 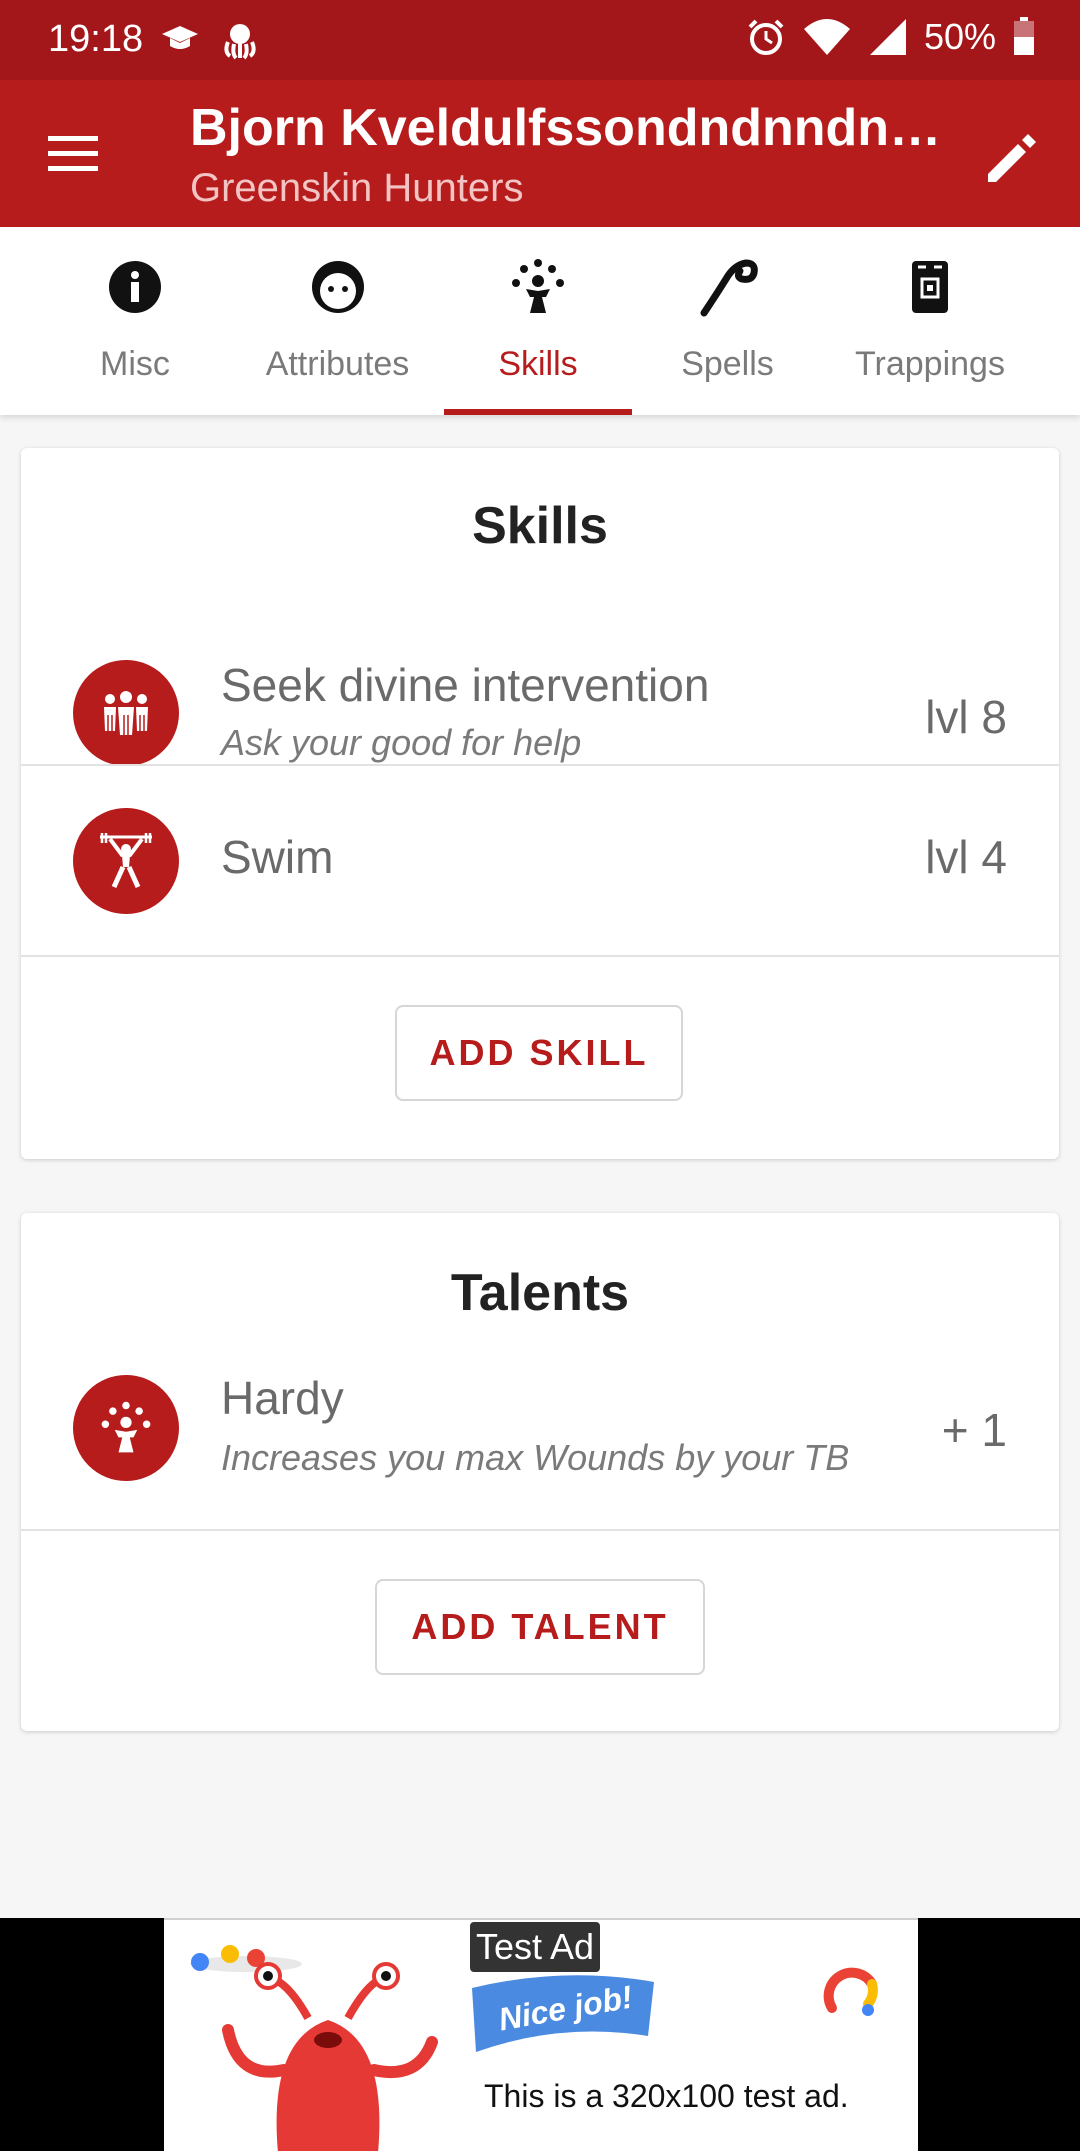 What do you see at coordinates (540, 40) in the screenshot?
I see `status-bar: 19:18 50%` at bounding box center [540, 40].